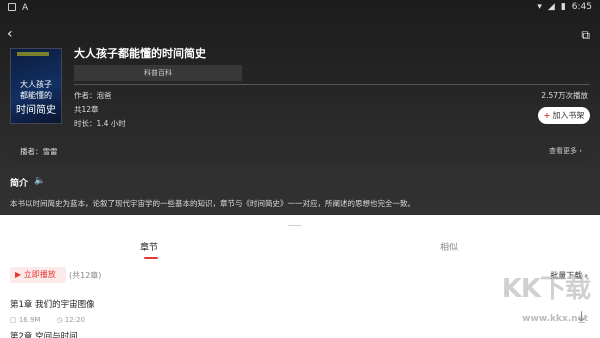 The image size is (600, 338). What do you see at coordinates (539, 7) in the screenshot?
I see `wifi-icon: ▾` at bounding box center [539, 7].